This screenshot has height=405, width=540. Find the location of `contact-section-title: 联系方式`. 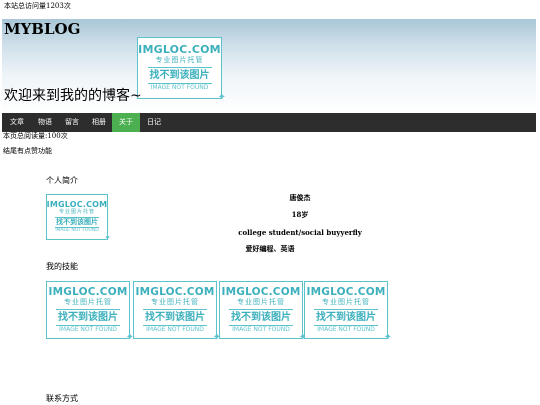

contact-section-title: 联系方式 is located at coordinates (62, 398).